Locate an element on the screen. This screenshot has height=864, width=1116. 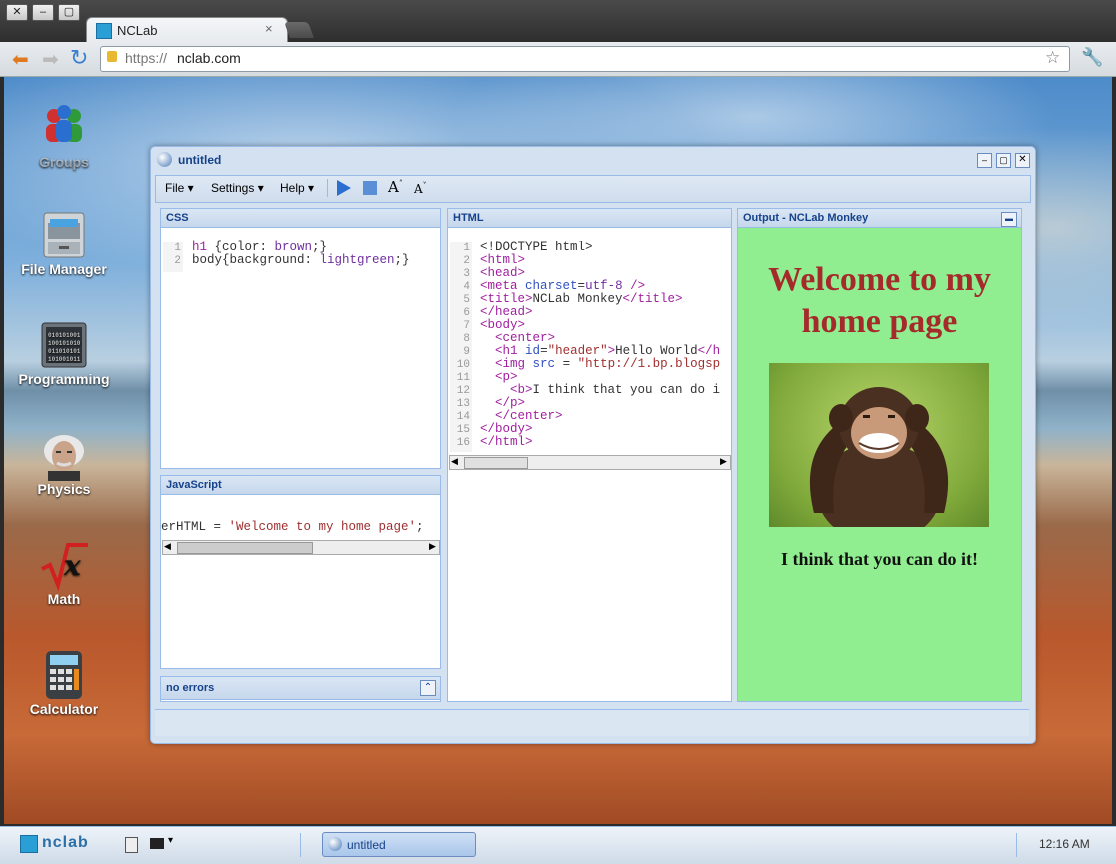
taskbar: nclab ▾ untitled 12:16 AM is located at coordinates (558, 845).